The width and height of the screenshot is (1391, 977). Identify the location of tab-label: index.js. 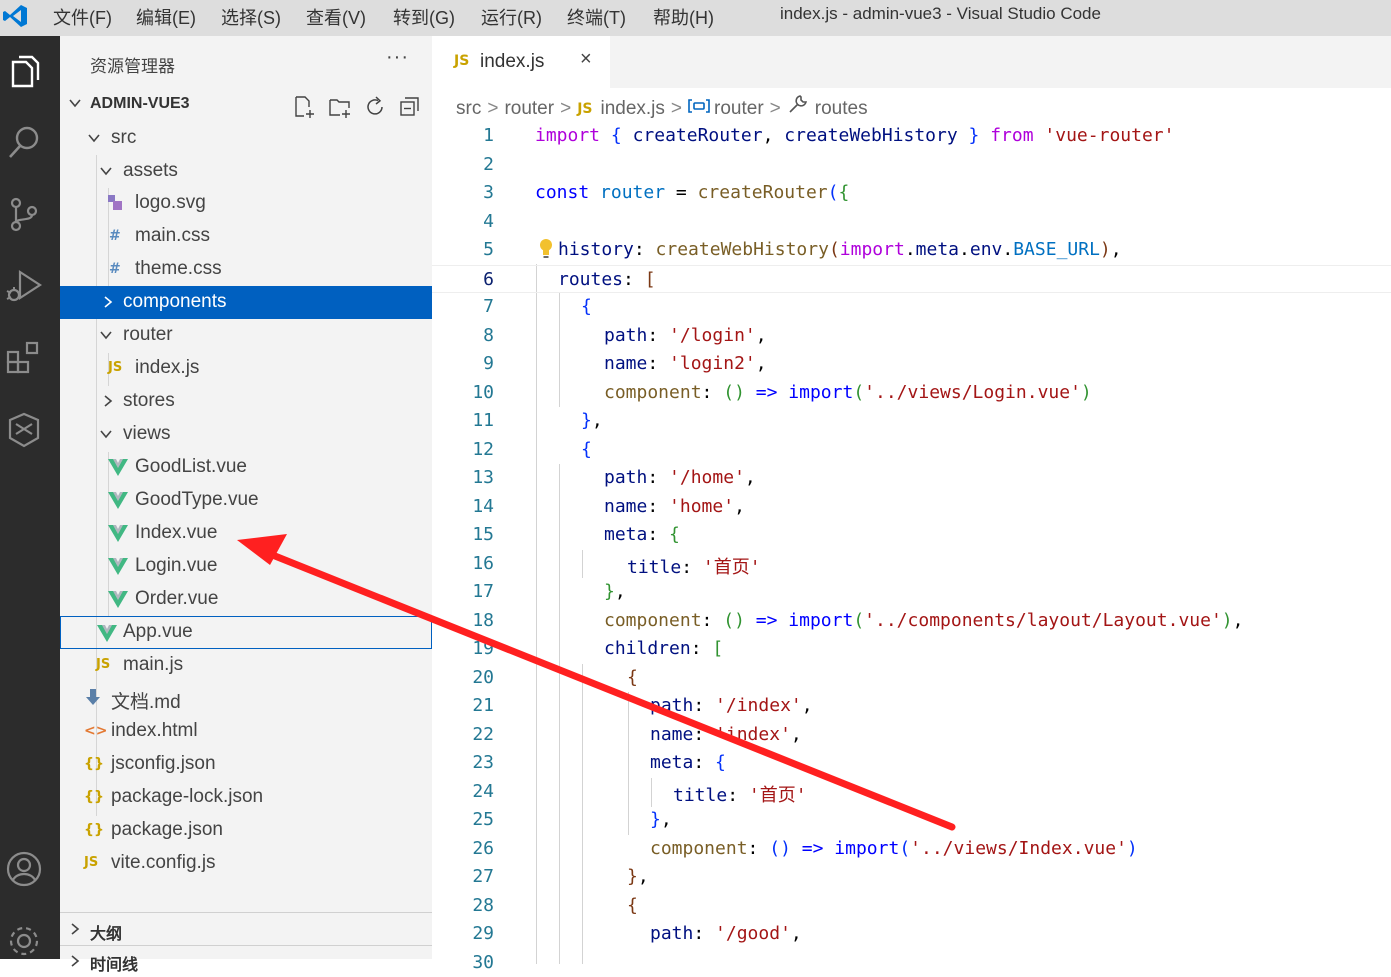
(512, 62).